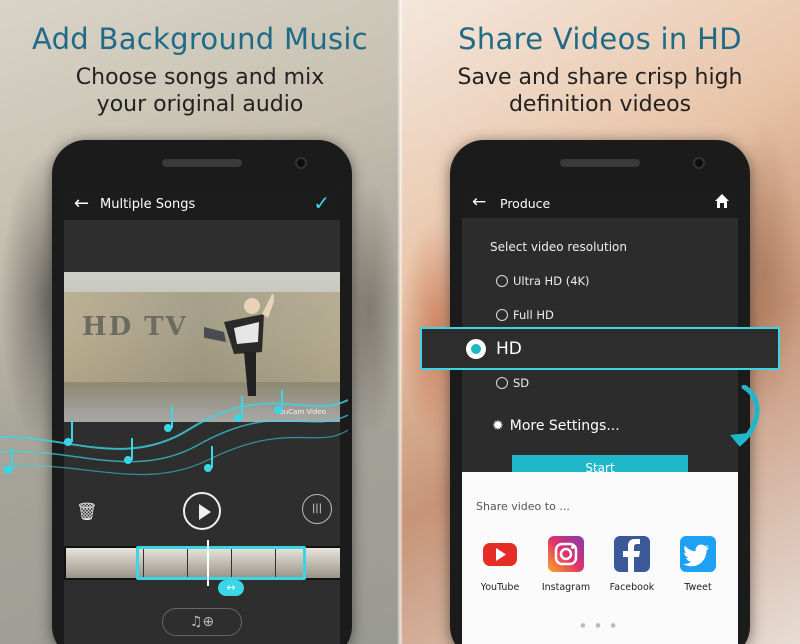 The image size is (800, 644). What do you see at coordinates (600, 203) in the screenshot?
I see `app-bar: ← Produce` at bounding box center [600, 203].